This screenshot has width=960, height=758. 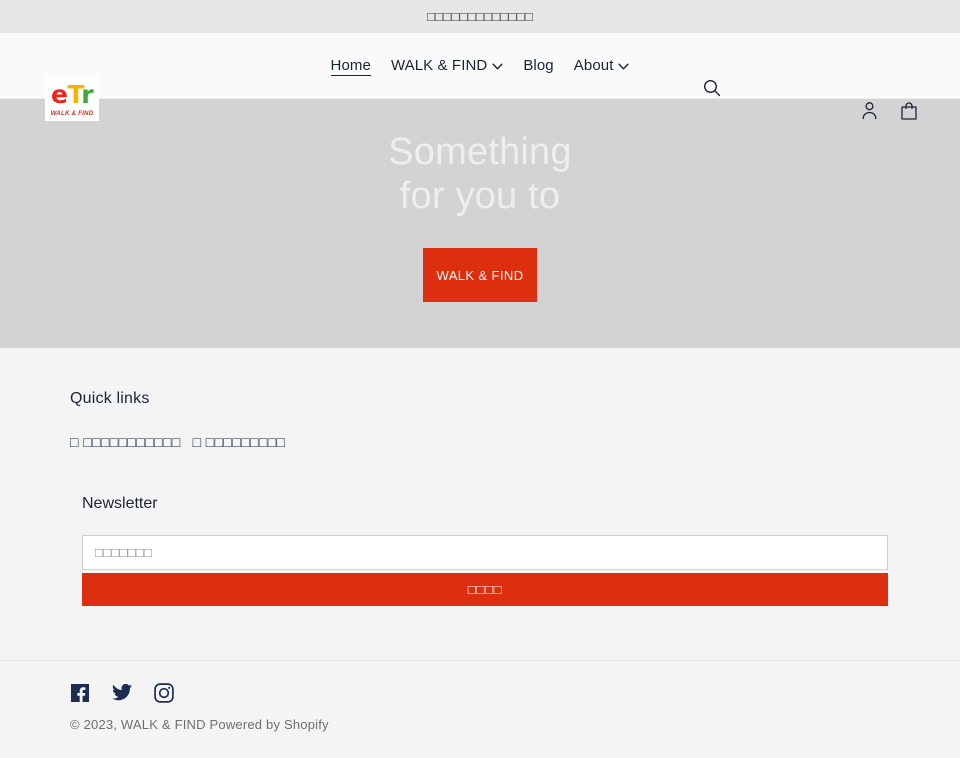 What do you see at coordinates (485, 589) in the screenshot?
I see `newsletter-subscribe-button: □□□□` at bounding box center [485, 589].